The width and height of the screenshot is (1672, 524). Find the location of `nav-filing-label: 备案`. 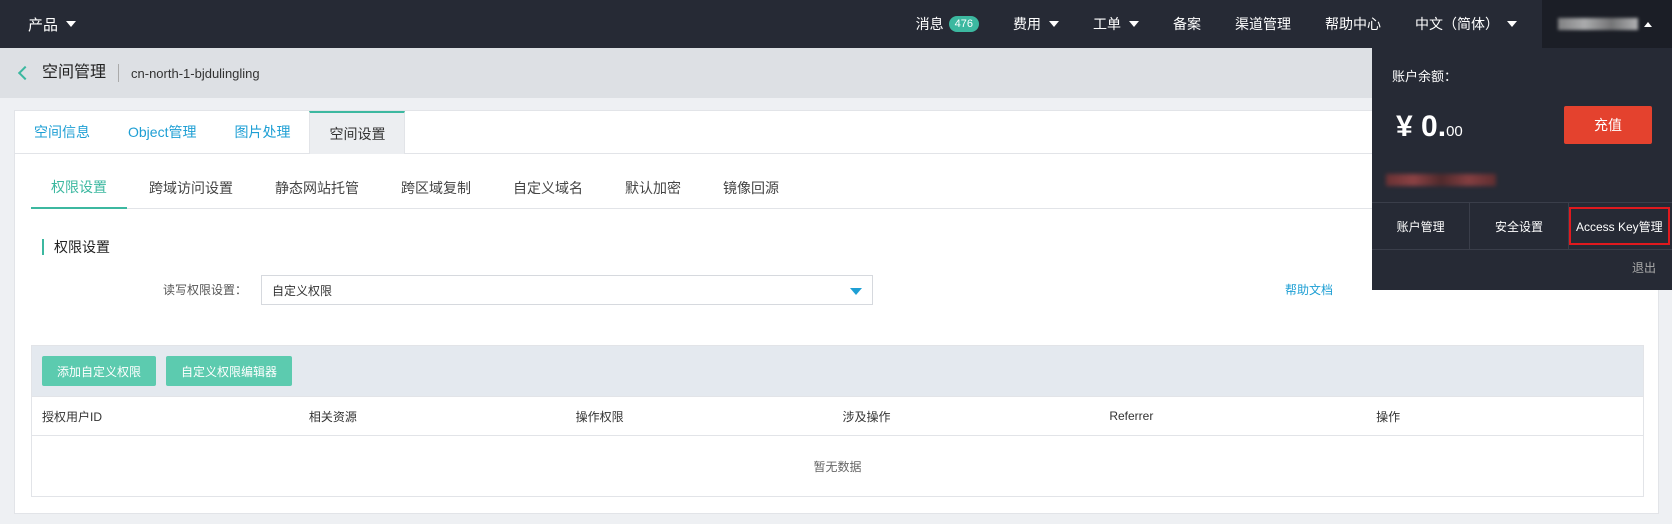

nav-filing-label: 备案 is located at coordinates (1187, 24).